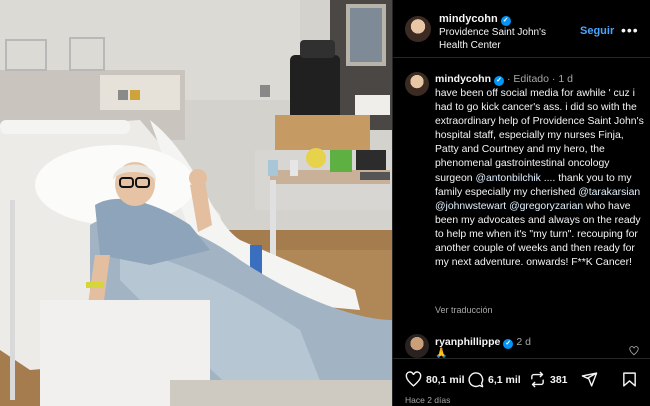 The width and height of the screenshot is (650, 406). Describe the element at coordinates (597, 31) in the screenshot. I see `follow-button: Seguir` at that location.